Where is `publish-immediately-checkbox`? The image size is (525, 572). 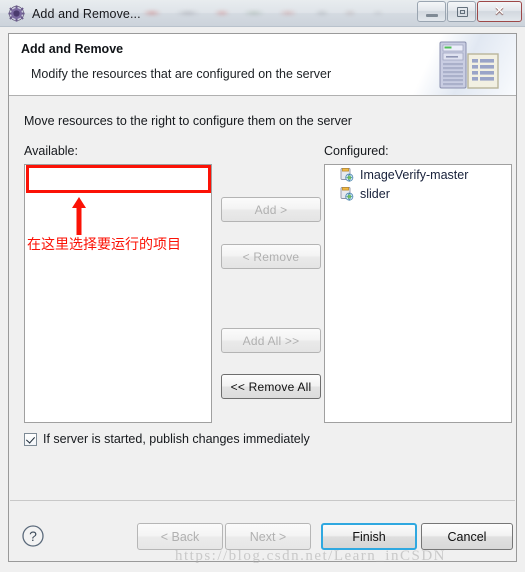 publish-immediately-checkbox is located at coordinates (30, 439).